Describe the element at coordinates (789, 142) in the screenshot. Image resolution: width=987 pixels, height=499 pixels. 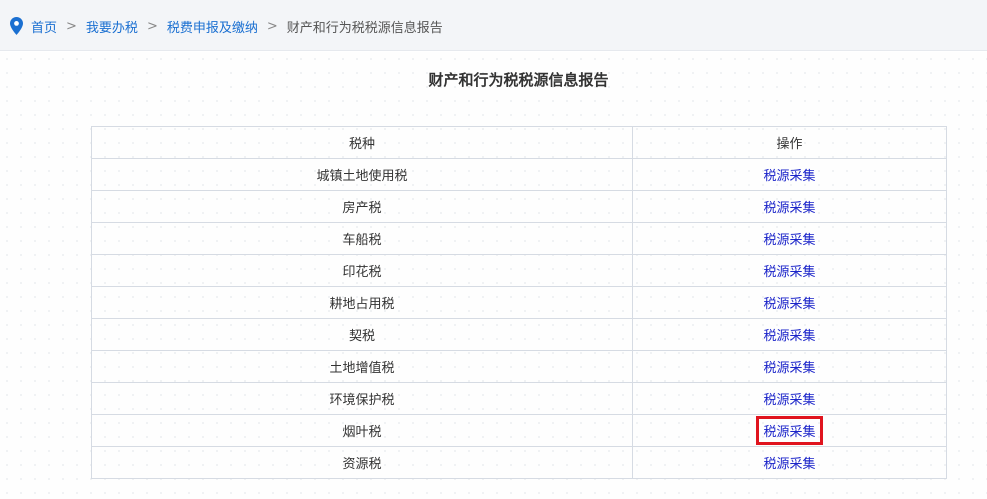
I see `column-header-action: 操作` at that location.